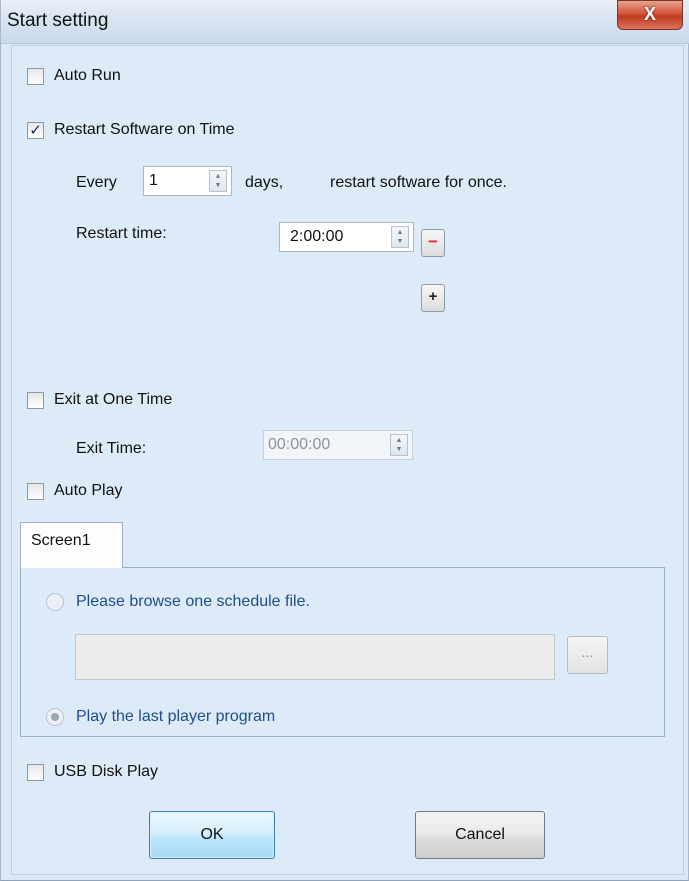 The image size is (689, 881). What do you see at coordinates (176, 181) in the screenshot?
I see `days-value: 1` at bounding box center [176, 181].